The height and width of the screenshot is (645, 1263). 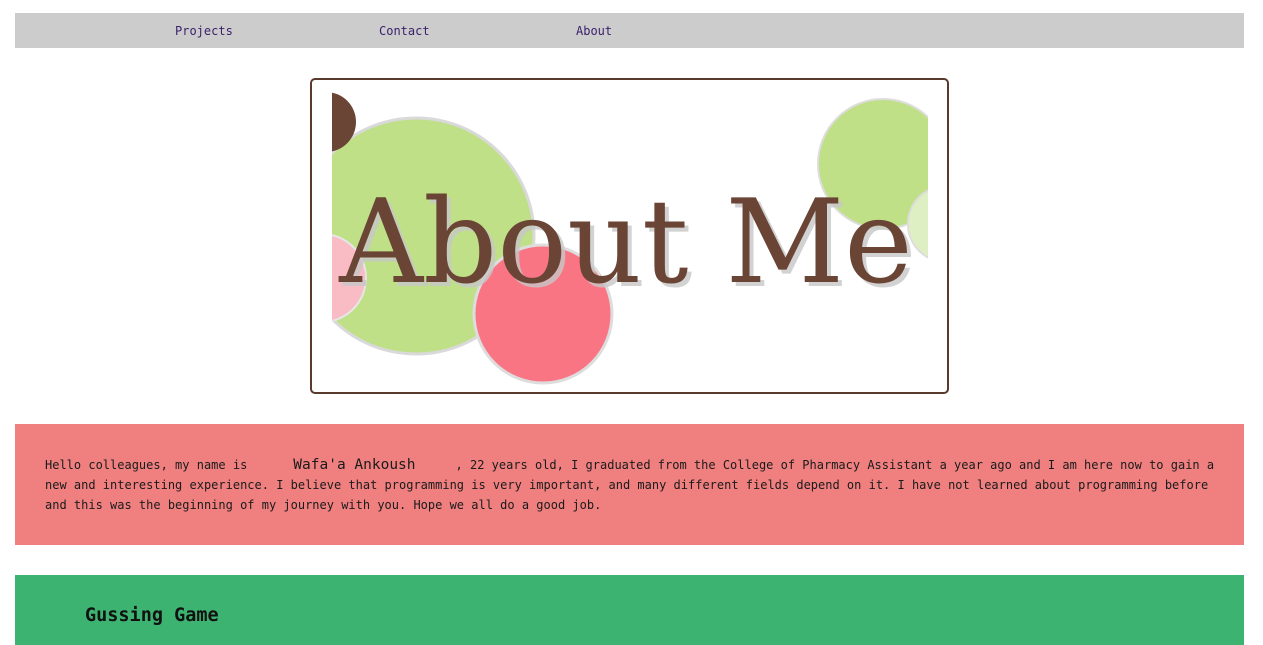 What do you see at coordinates (404, 31) in the screenshot?
I see `nav-link-contact: Contact` at bounding box center [404, 31].